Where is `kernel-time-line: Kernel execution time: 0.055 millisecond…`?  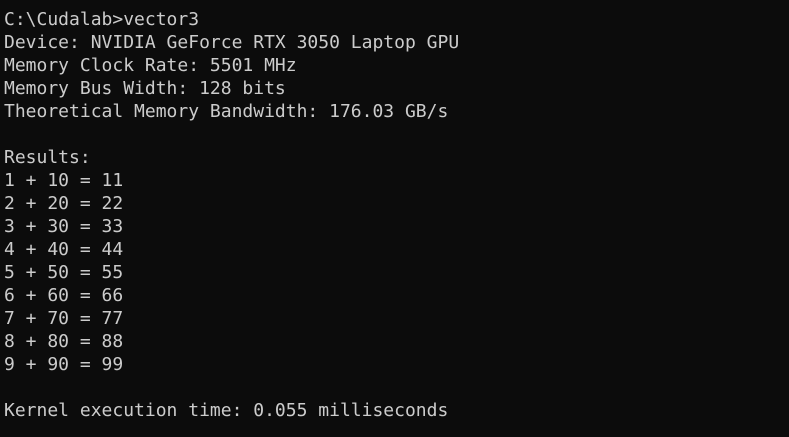
kernel-time-line: Kernel execution time: 0.055 millisecond… is located at coordinates (226, 410).